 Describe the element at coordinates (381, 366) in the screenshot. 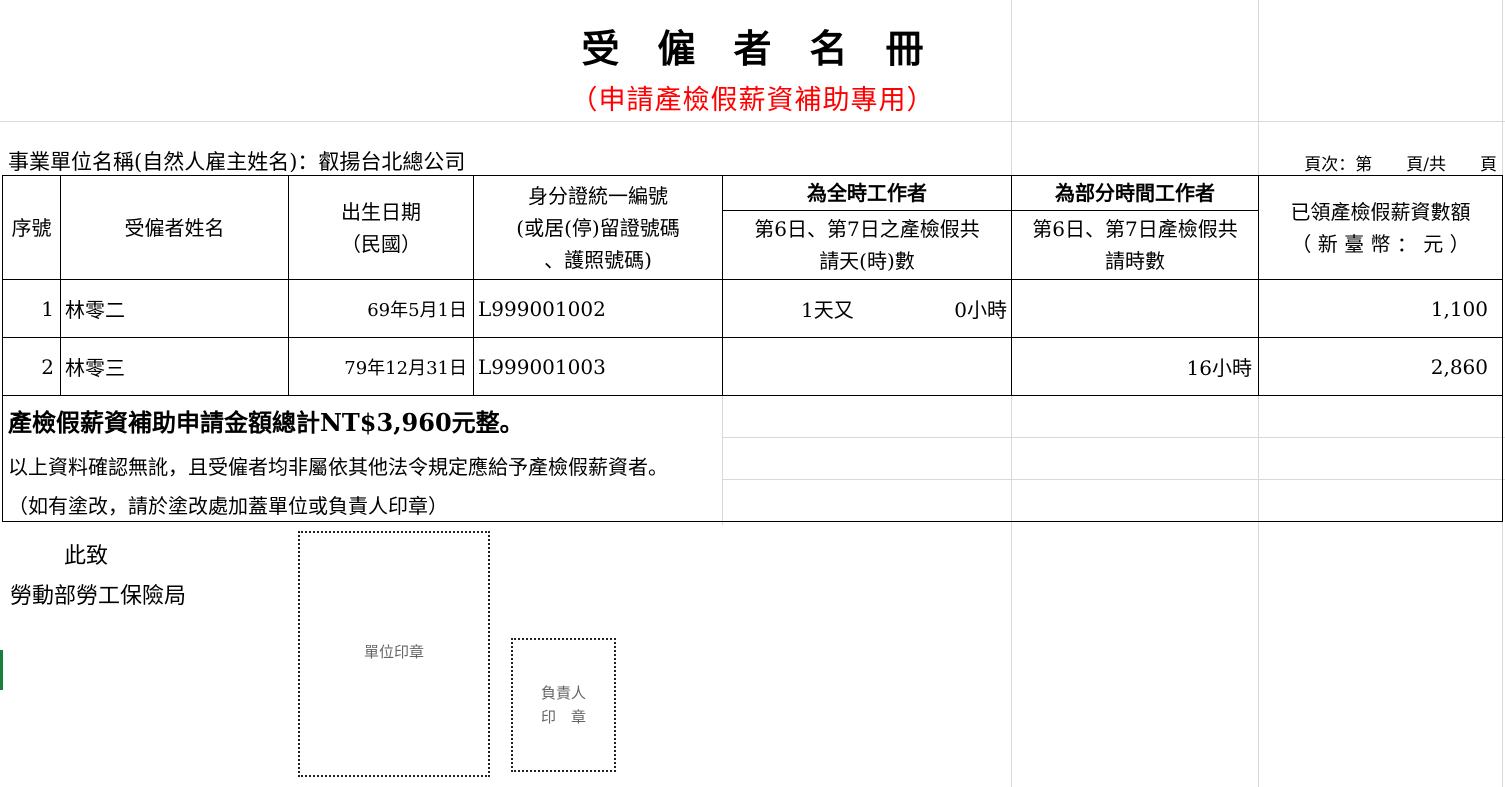

I see `cell-birth: 79年12月31日` at that location.